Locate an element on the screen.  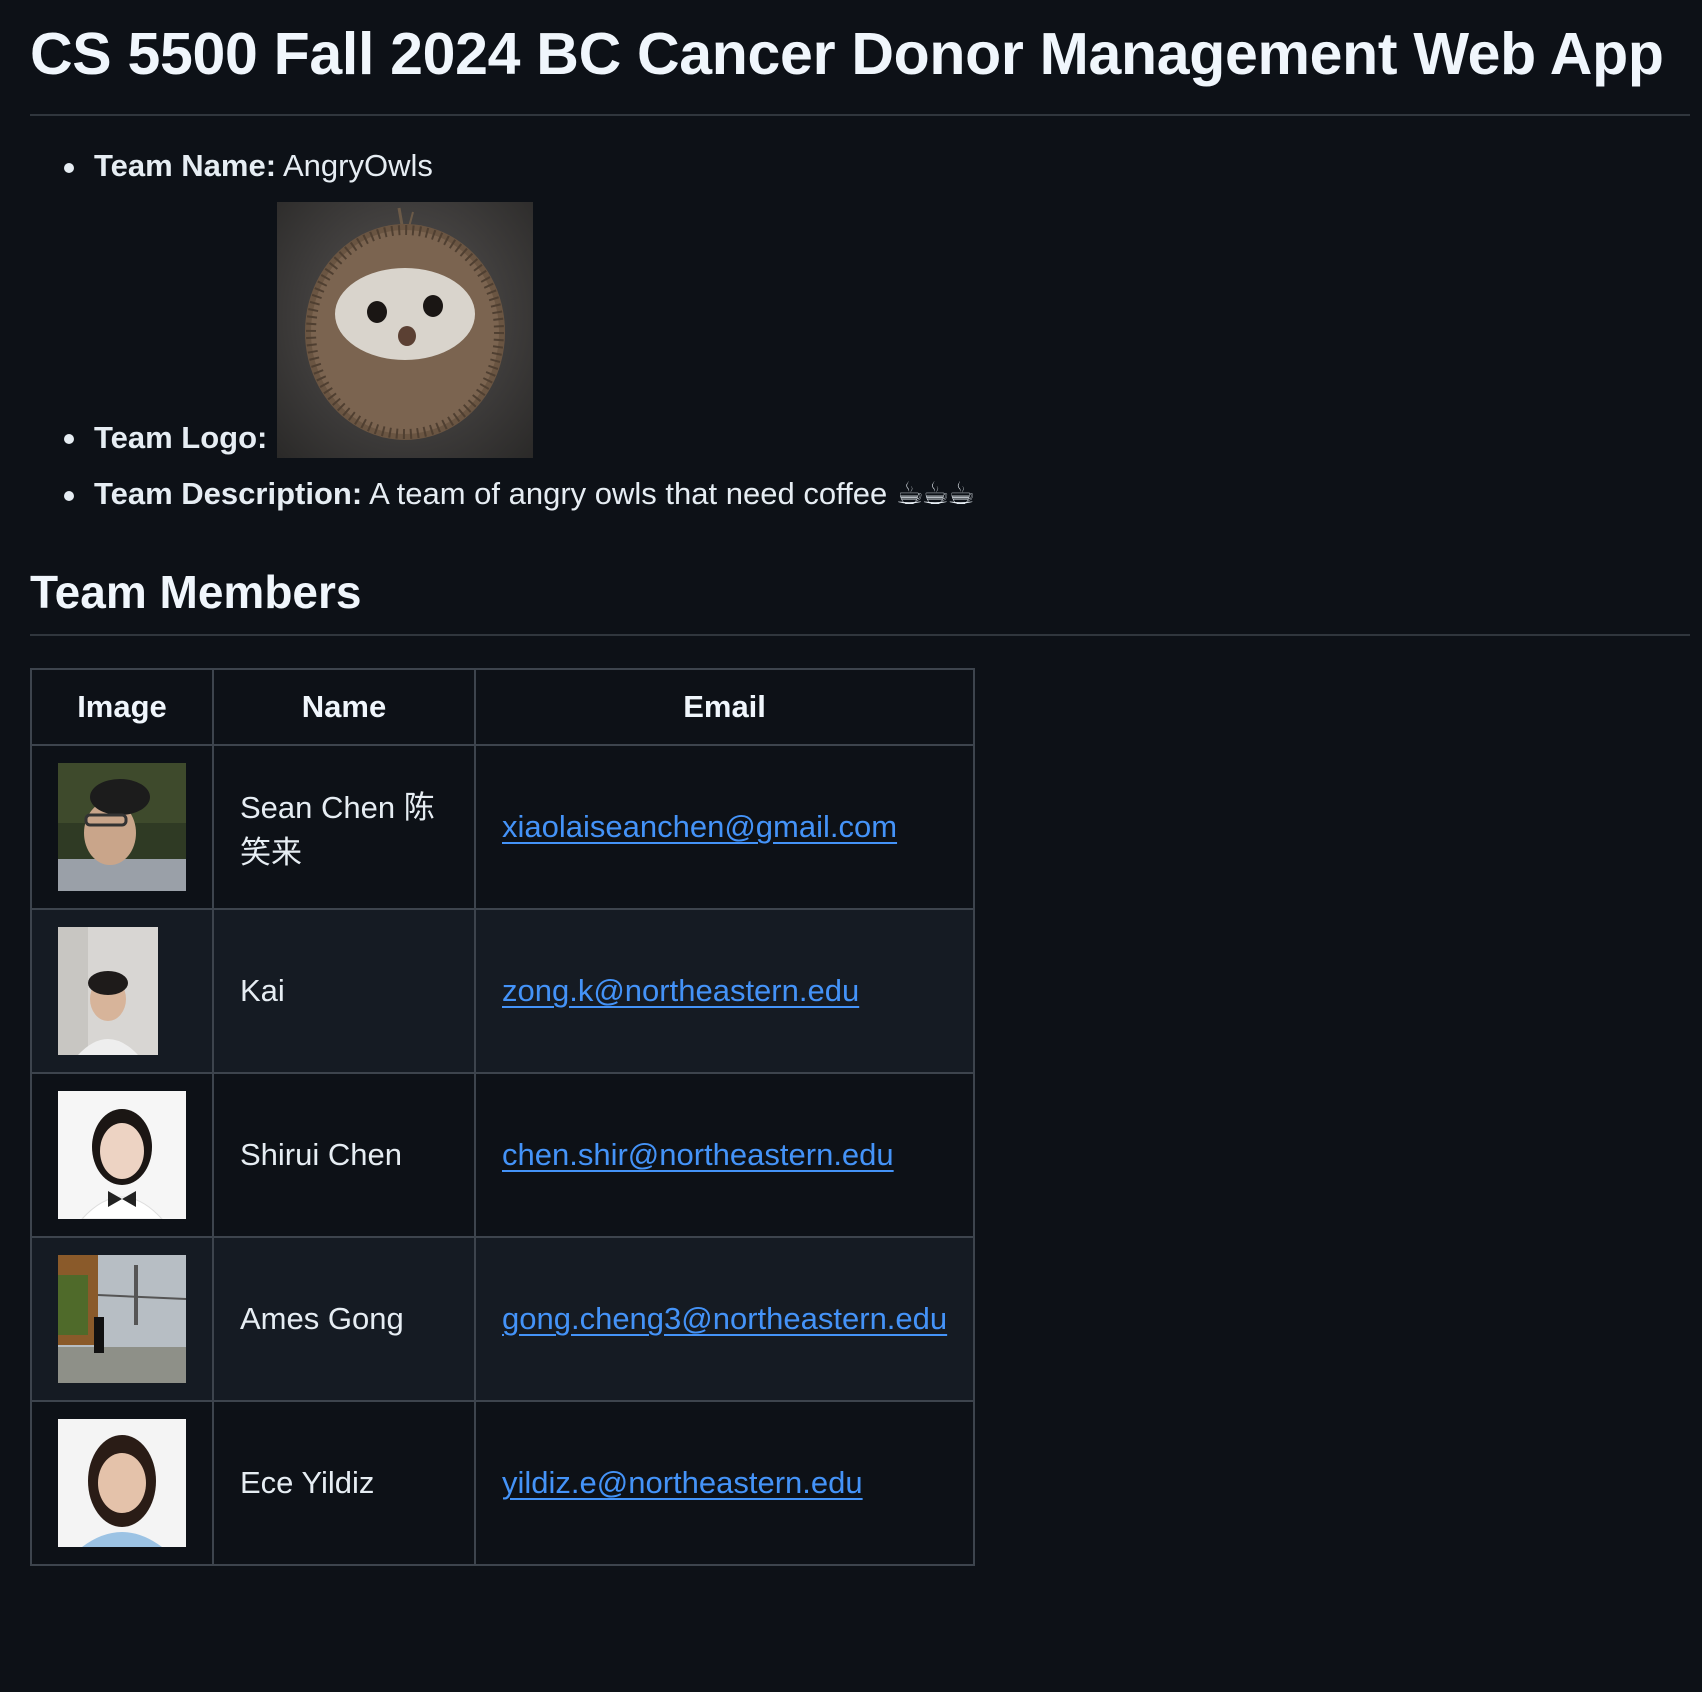
team-name-item: Team Name: AngryOwls is located at coordinates (877, 166).